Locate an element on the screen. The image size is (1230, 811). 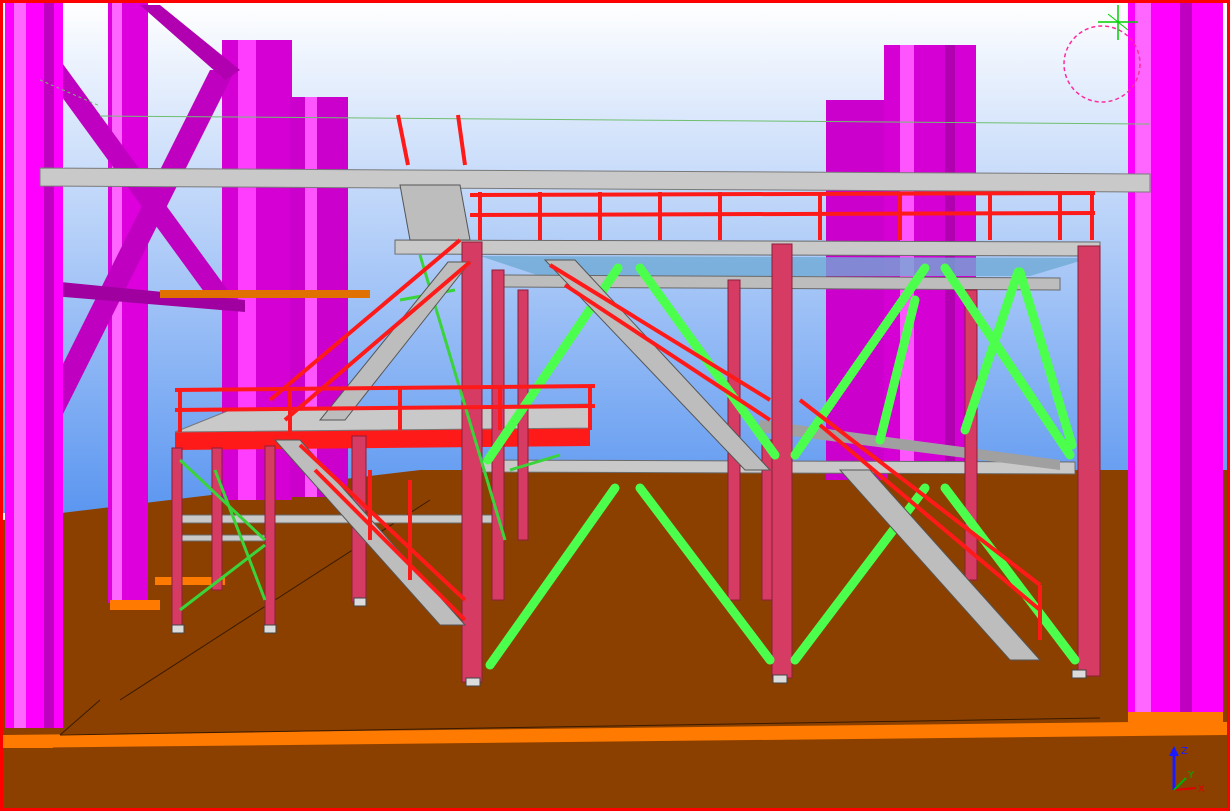
main-column-left-web is located at coordinates (49, 365).